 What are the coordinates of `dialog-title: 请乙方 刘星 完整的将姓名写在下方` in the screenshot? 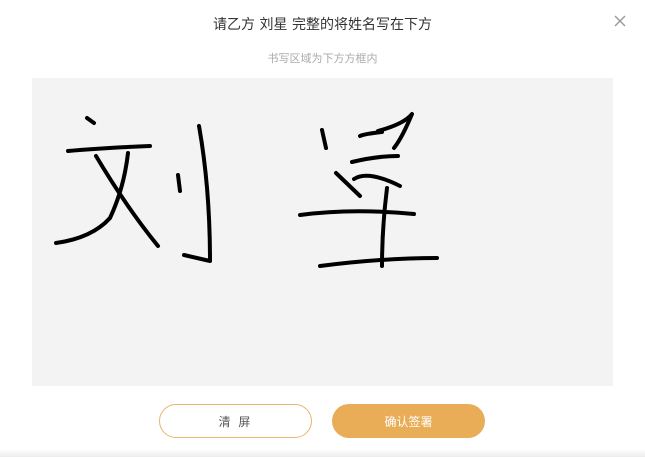 It's located at (322, 25).